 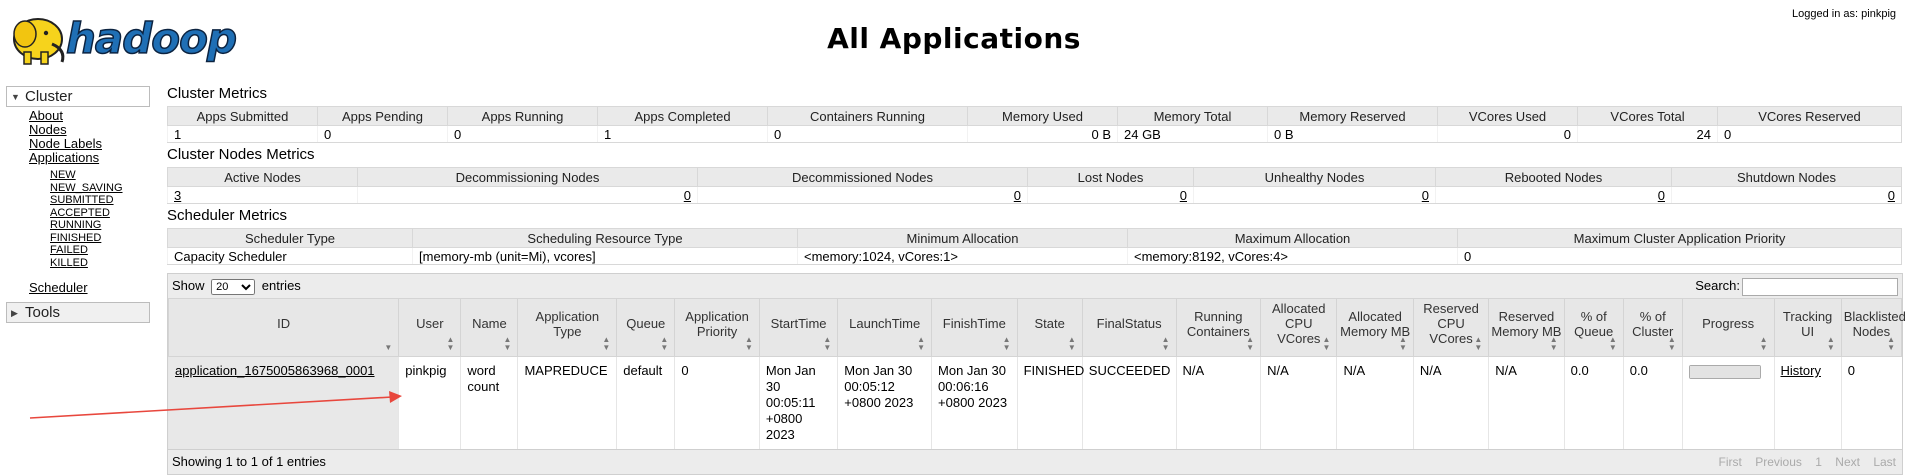 What do you see at coordinates (1017, 195) in the screenshot?
I see `link-decommissioned-nodes: 0` at bounding box center [1017, 195].